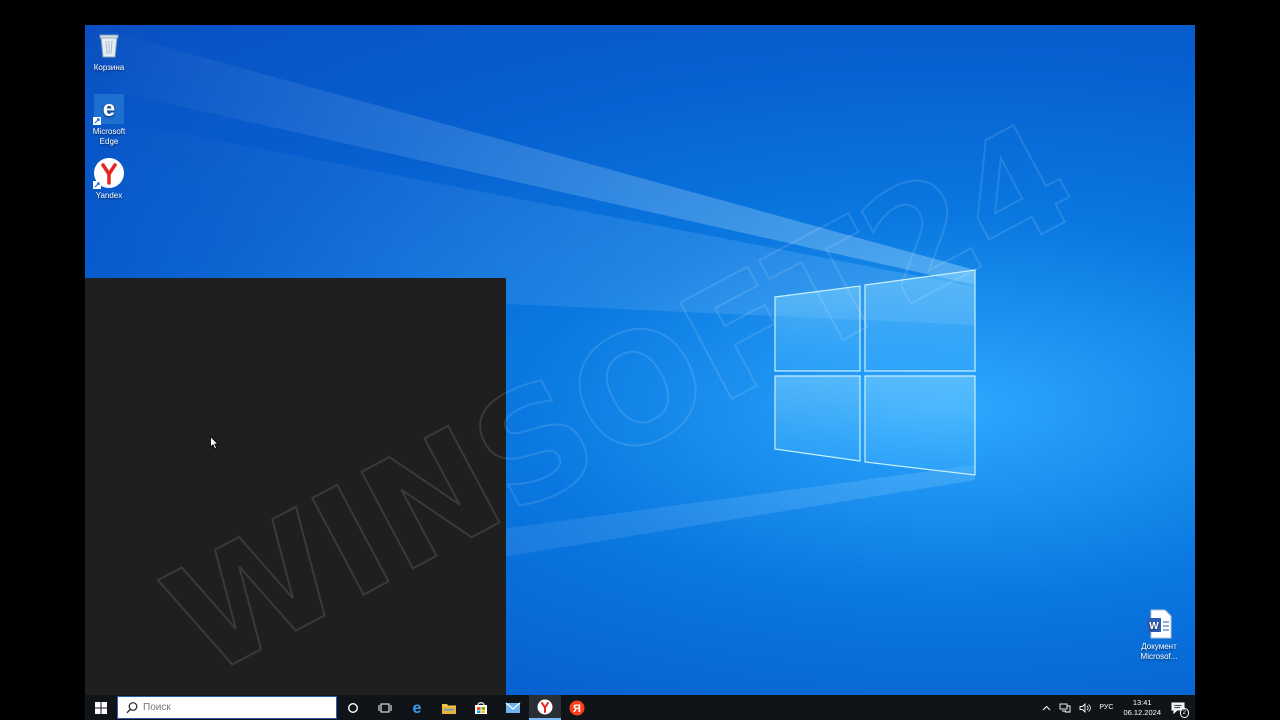 The image size is (1280, 720). What do you see at coordinates (109, 136) in the screenshot?
I see `microsoft-edge-label: Microsoft Edge` at bounding box center [109, 136].